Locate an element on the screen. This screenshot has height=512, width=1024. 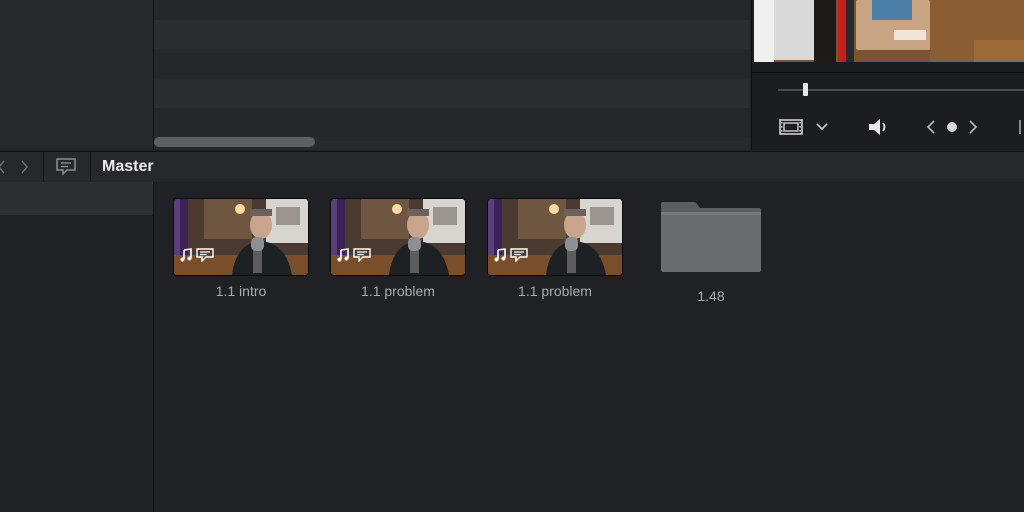
chevron-right-icon is located at coordinates (24, 169).